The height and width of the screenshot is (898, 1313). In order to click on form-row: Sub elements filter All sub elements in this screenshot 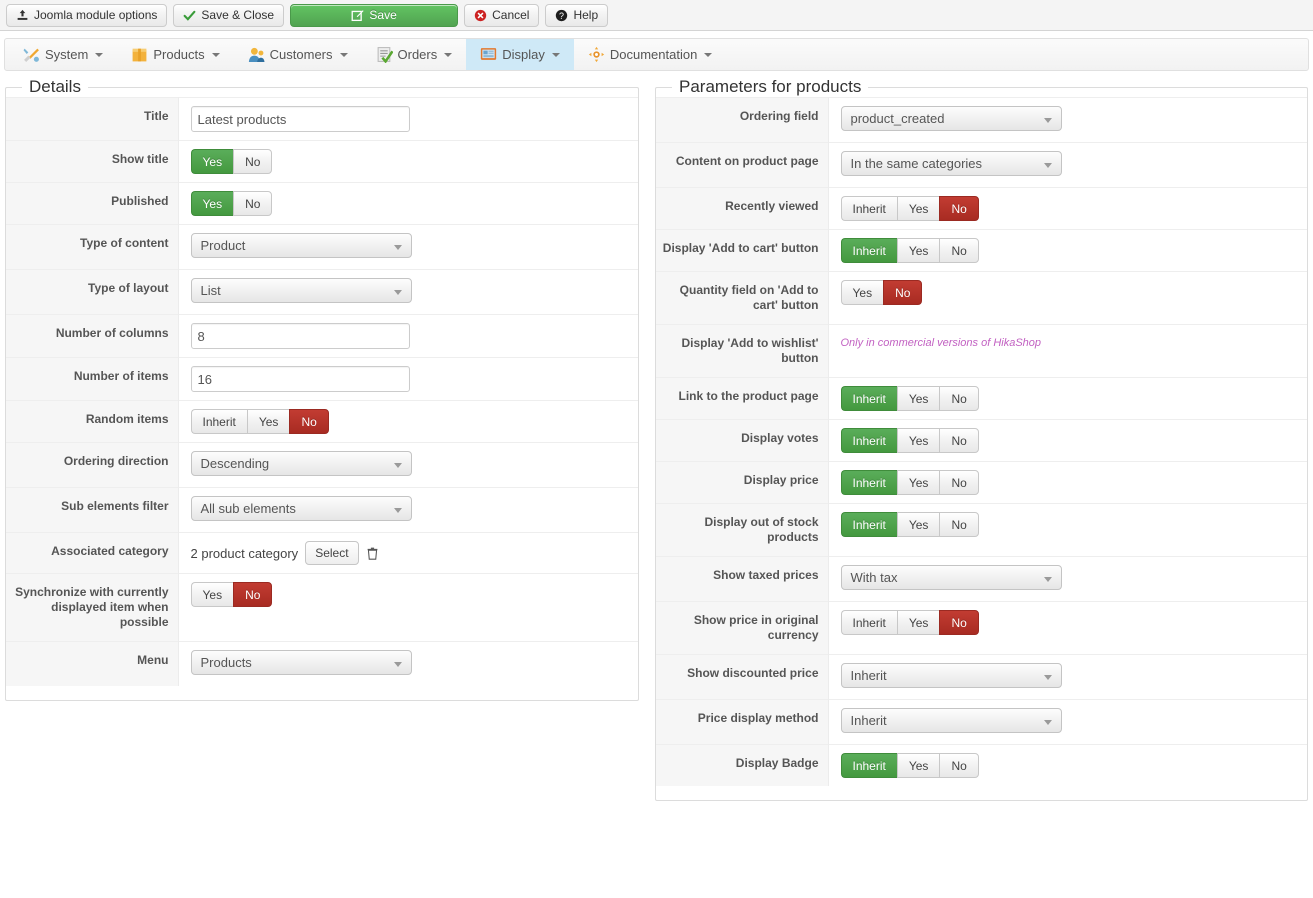, I will do `click(322, 510)`.